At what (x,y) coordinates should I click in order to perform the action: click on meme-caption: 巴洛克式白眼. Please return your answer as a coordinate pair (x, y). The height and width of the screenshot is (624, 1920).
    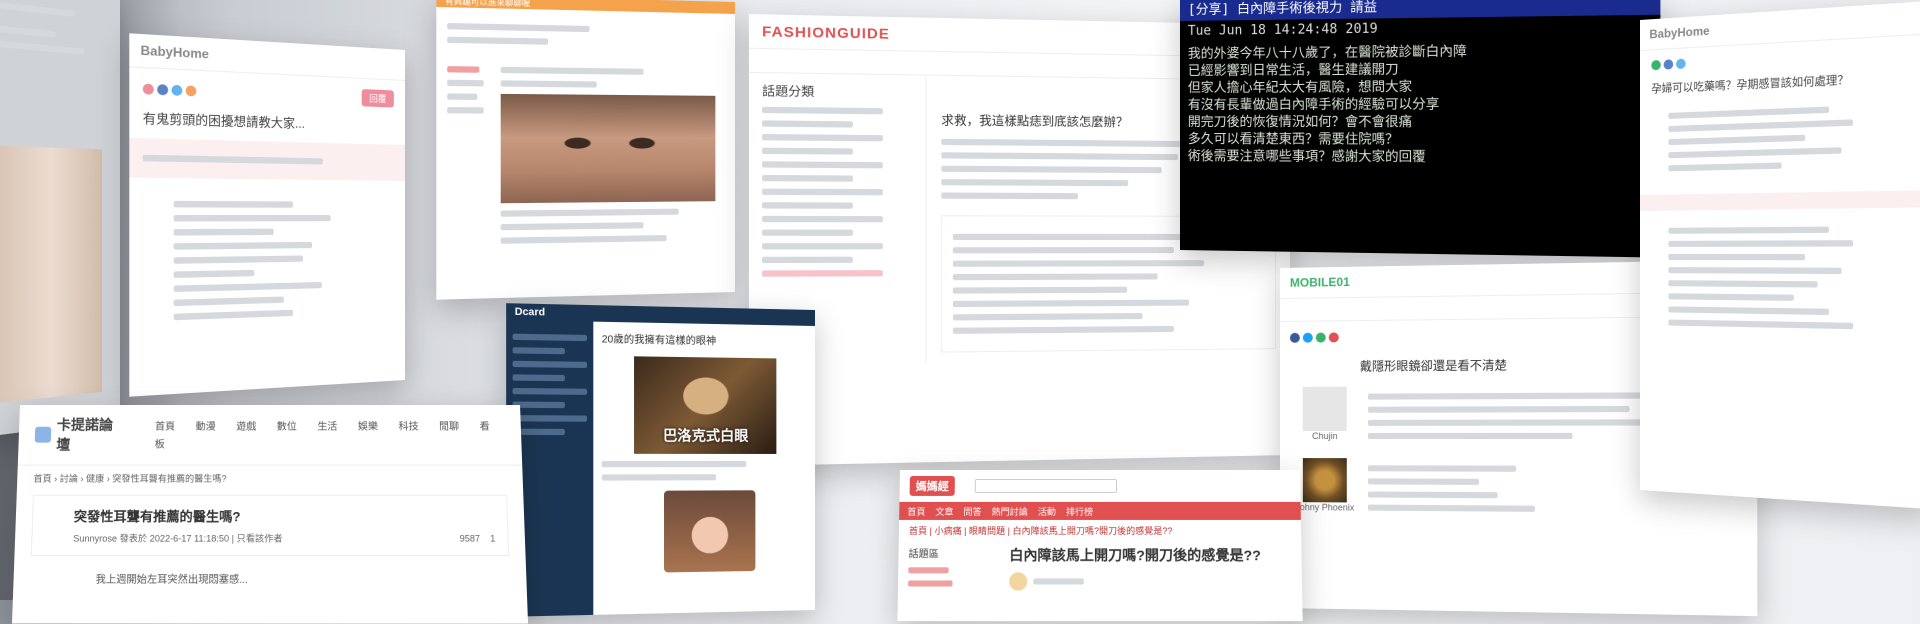
    Looking at the image, I should click on (705, 435).